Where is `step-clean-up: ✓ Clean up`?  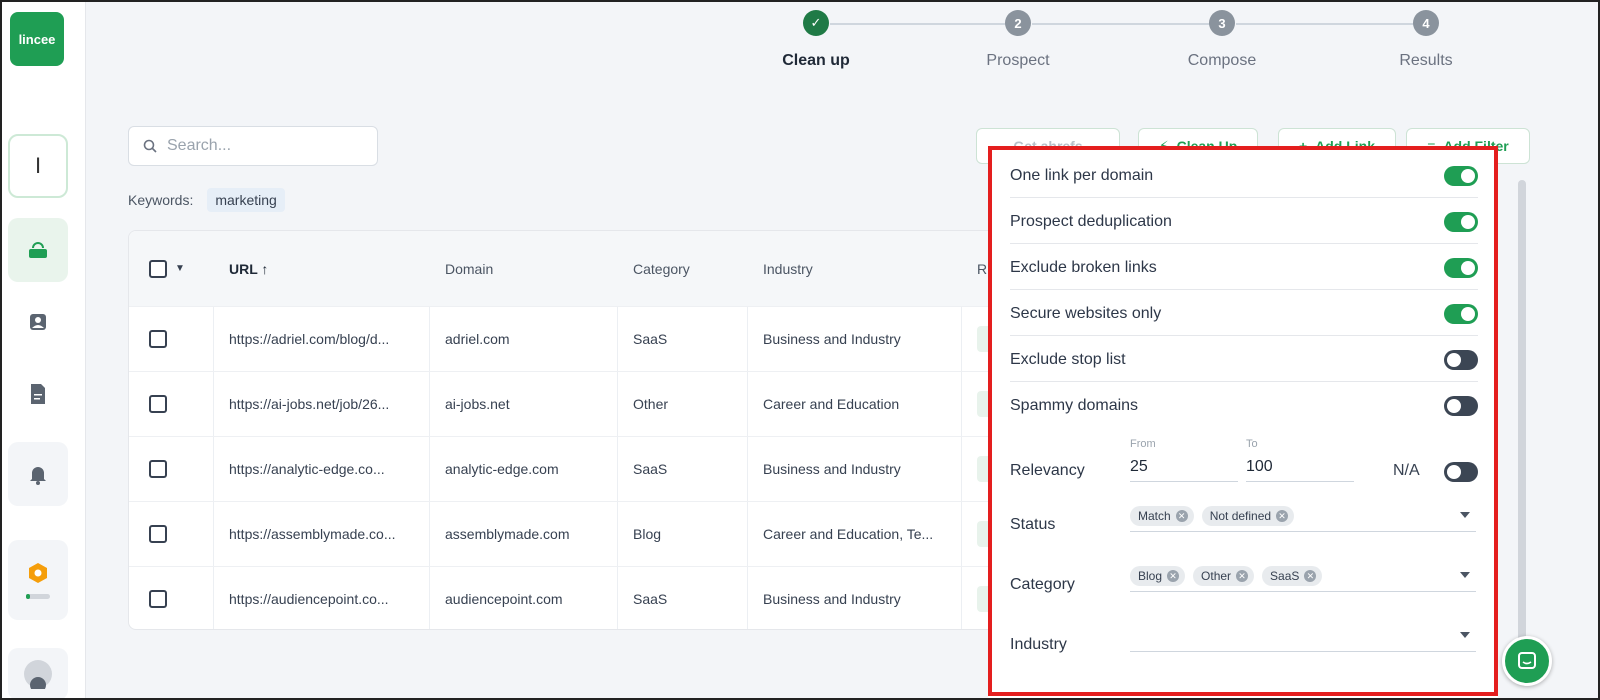 step-clean-up: ✓ Clean up is located at coordinates (816, 40).